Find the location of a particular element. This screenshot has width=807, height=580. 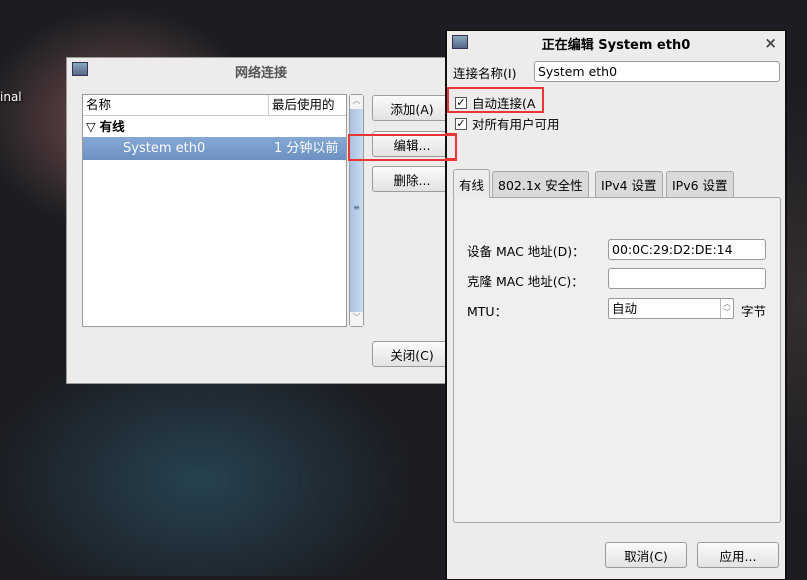

expander-triangle-icon: ▽ is located at coordinates (93, 126).